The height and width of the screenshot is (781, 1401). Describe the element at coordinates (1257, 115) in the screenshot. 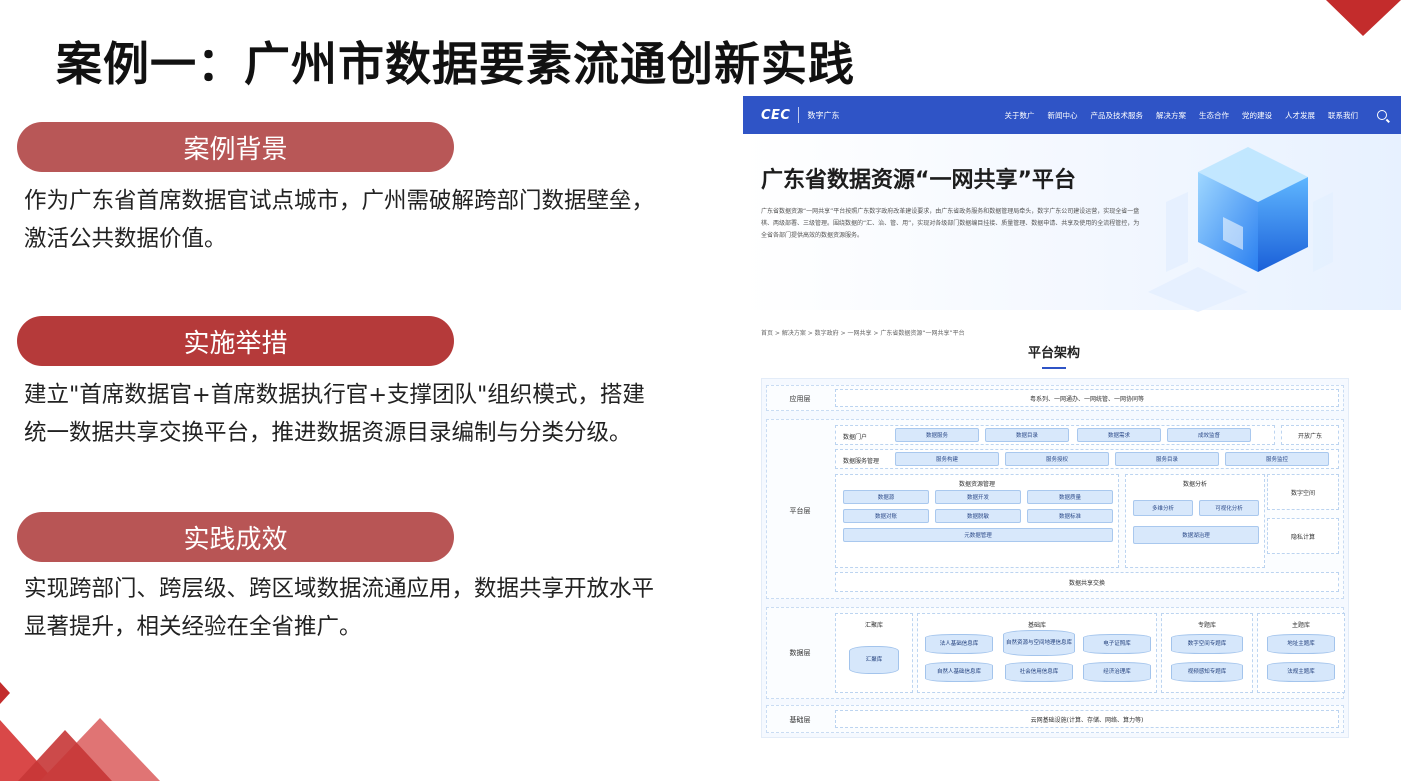

I see `nav-item: 党的建设` at that location.